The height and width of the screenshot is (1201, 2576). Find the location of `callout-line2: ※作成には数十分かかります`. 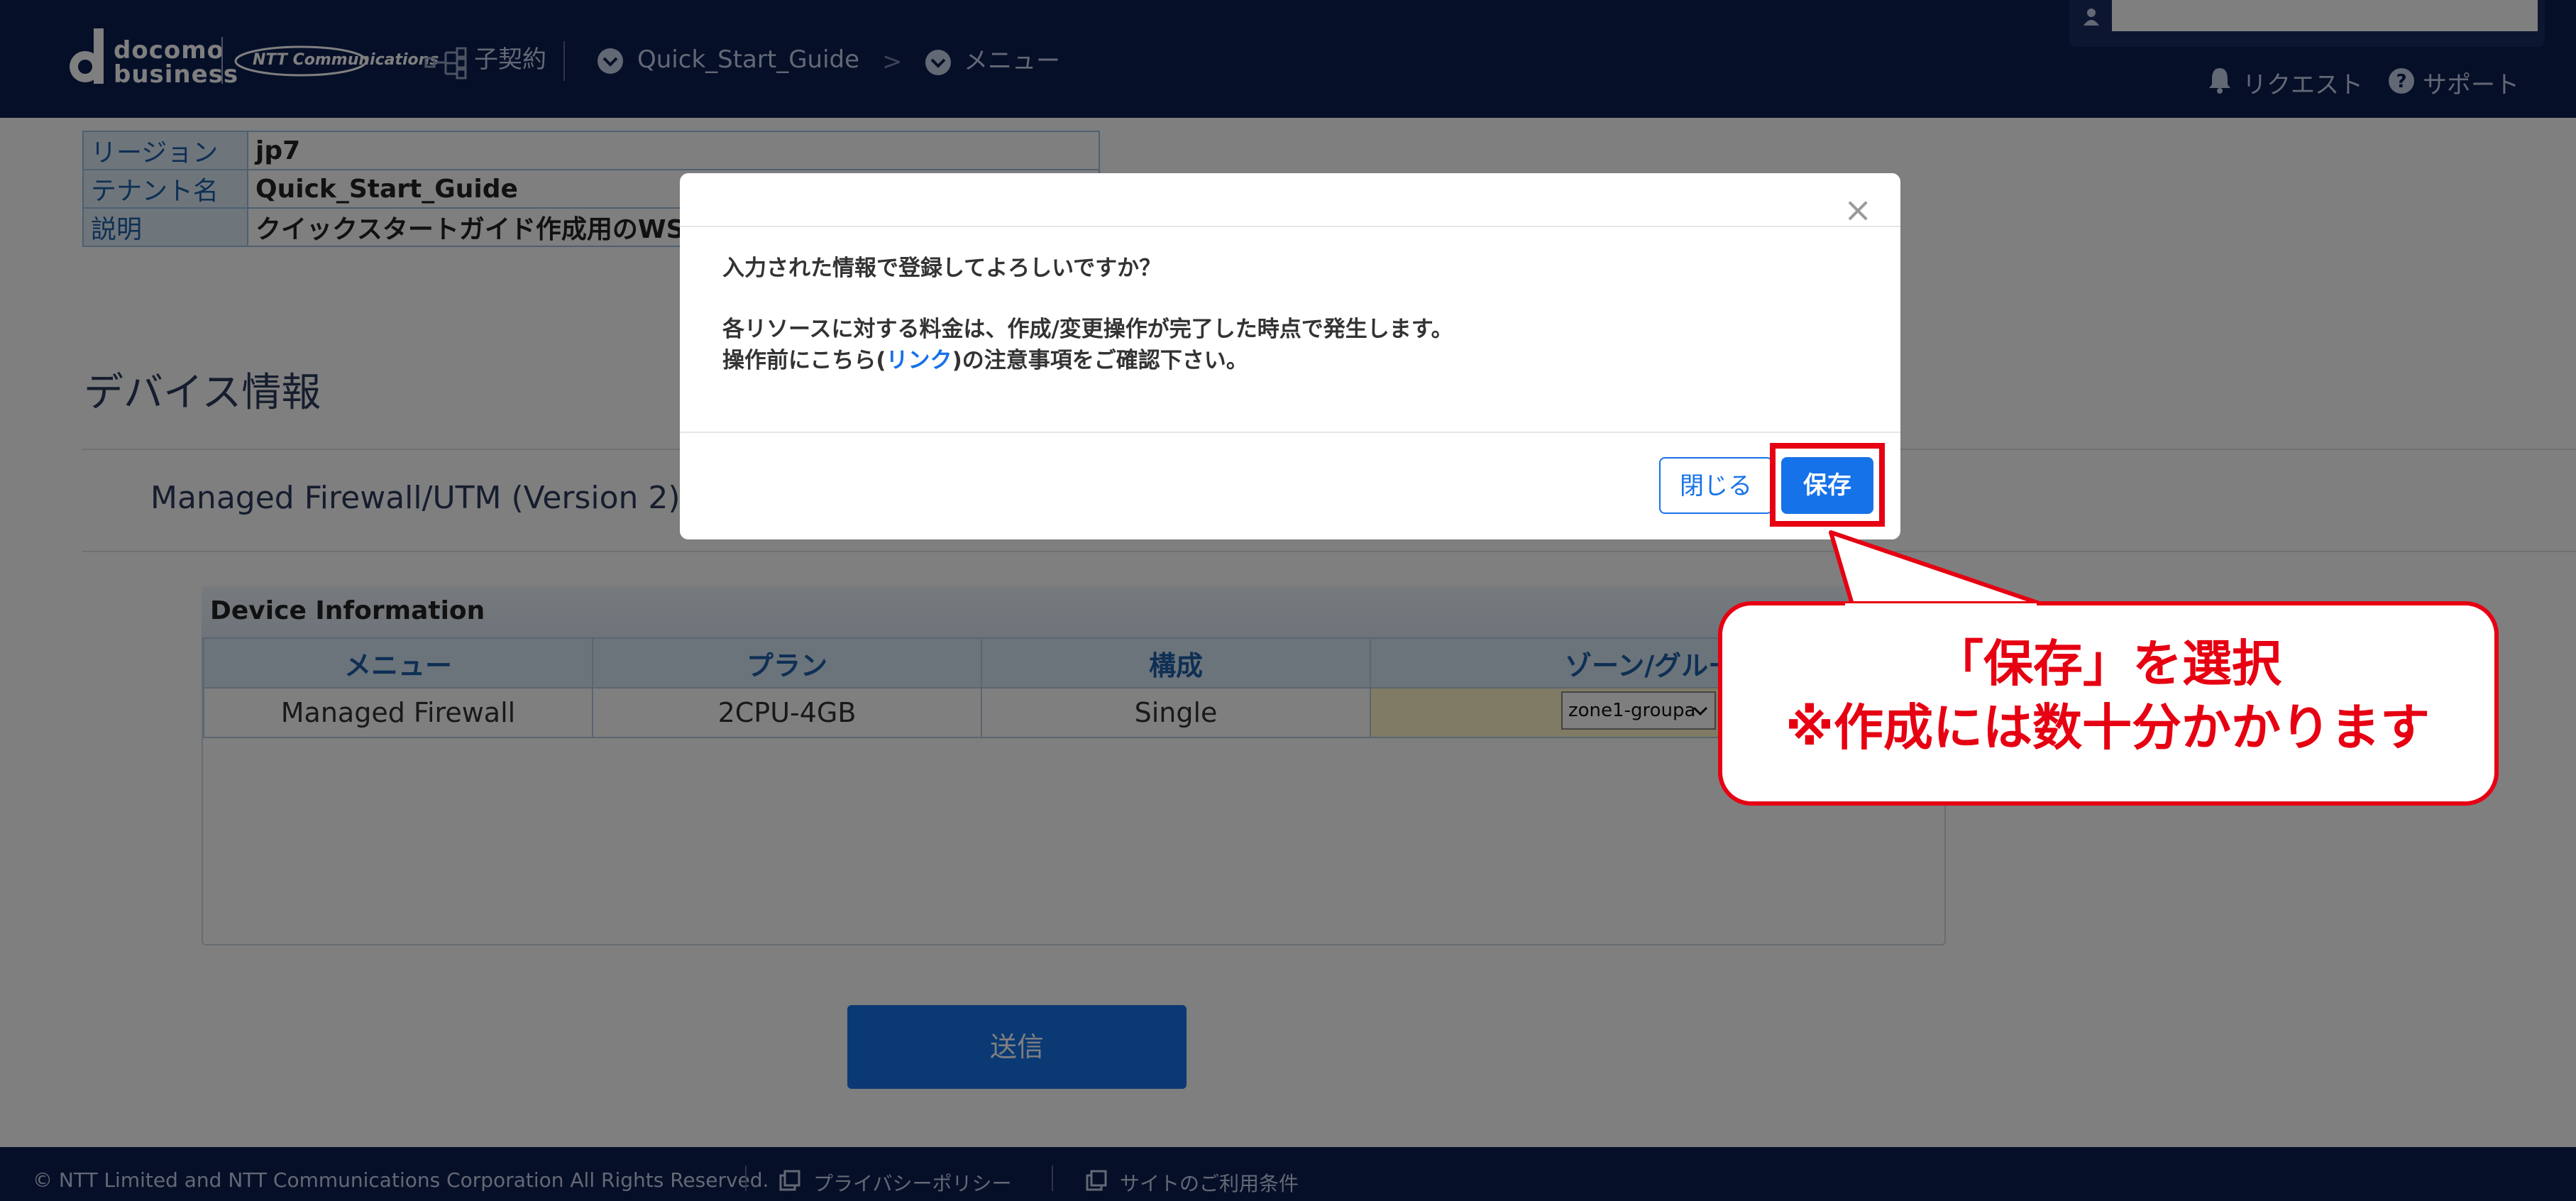

callout-line2: ※作成には数十分かかります is located at coordinates (2108, 727).